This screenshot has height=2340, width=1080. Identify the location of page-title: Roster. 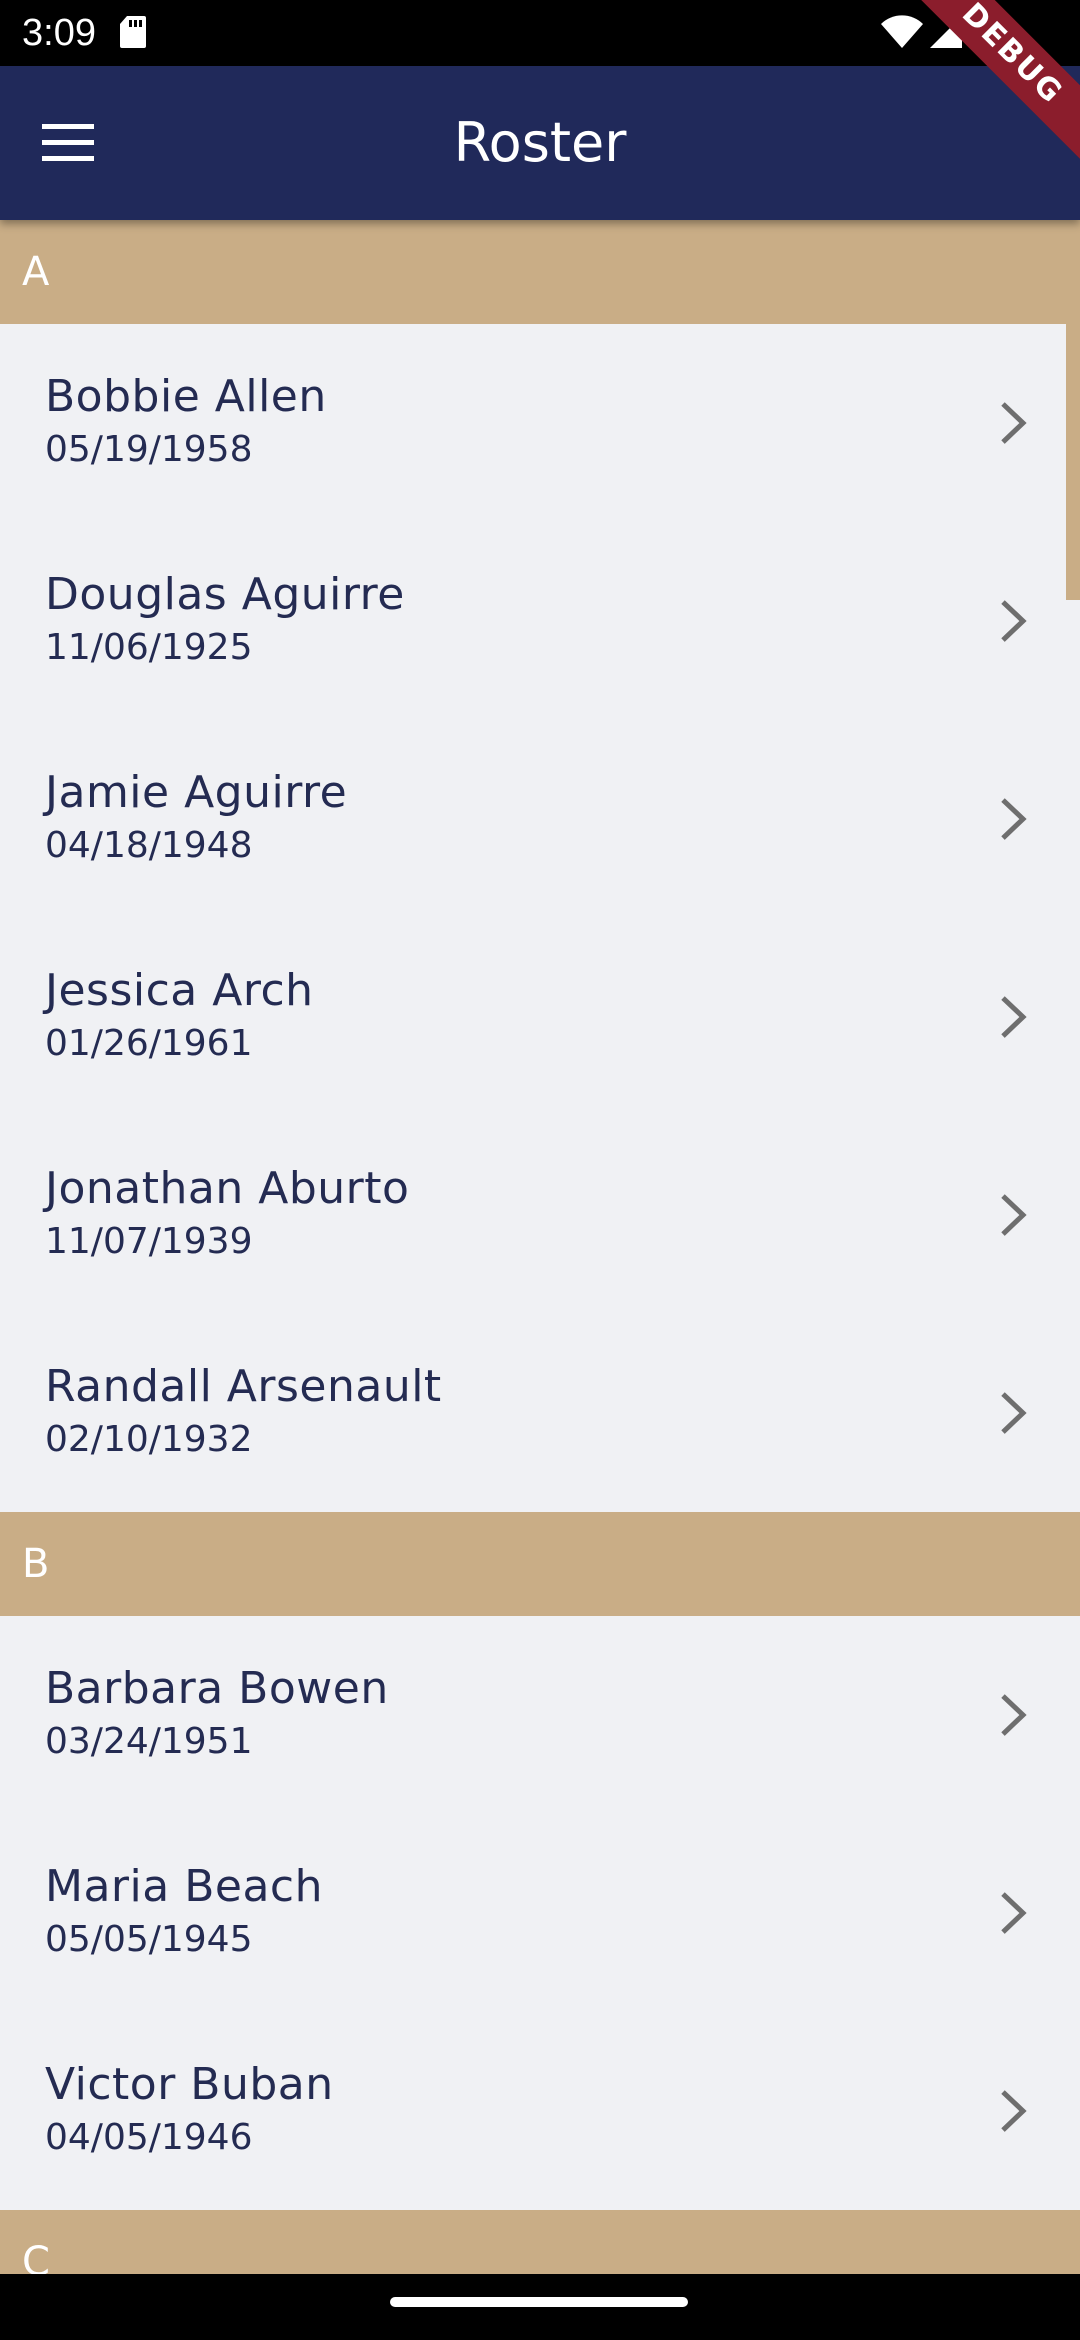
(540, 142).